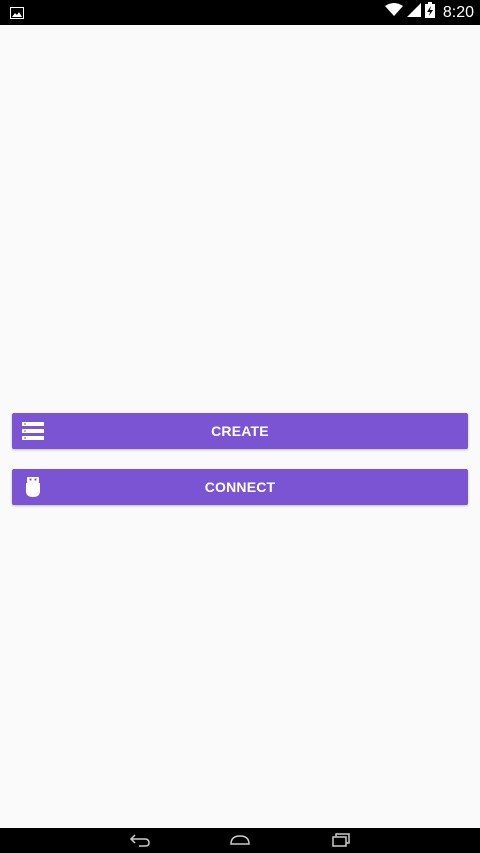  I want to click on status-icons: 8:20, so click(429, 12).